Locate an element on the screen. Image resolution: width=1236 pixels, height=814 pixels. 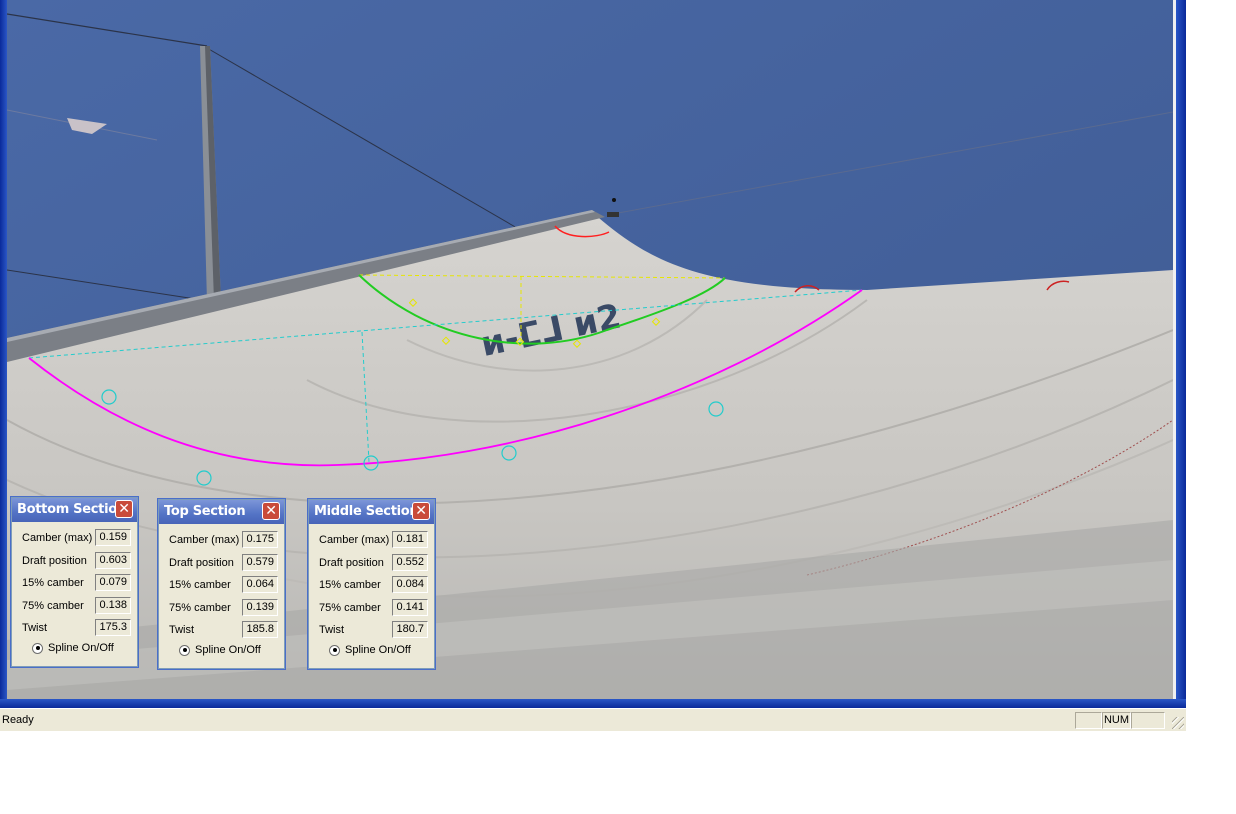
draft-position-row: Draft position 0.579 is located at coordinates (222, 564).